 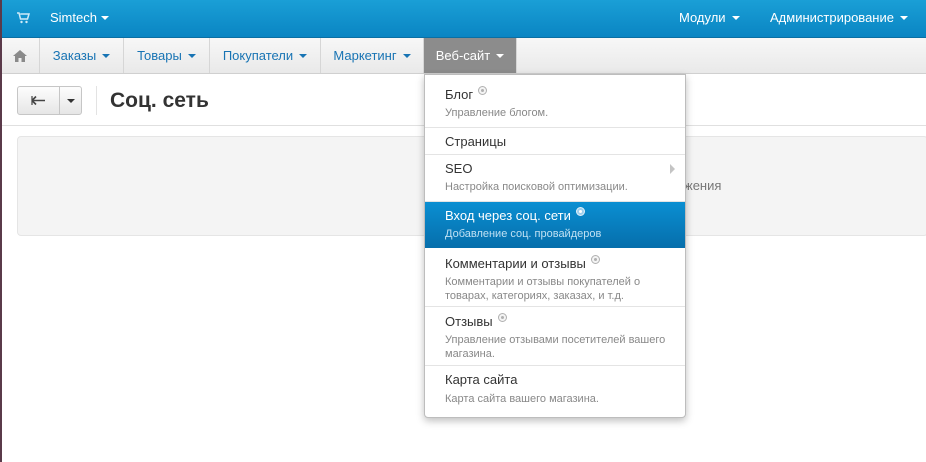 I want to click on nav-website-label: Веб-сайт, so click(x=463, y=55).